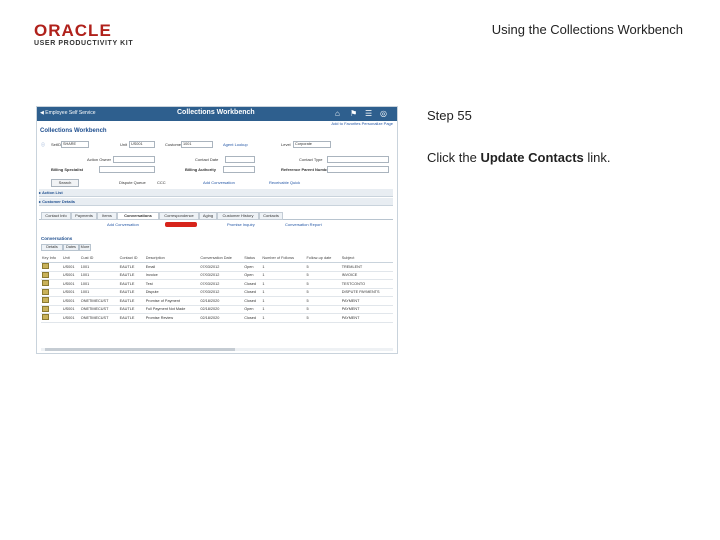 The width and height of the screenshot is (720, 540). What do you see at coordinates (366, 292) in the screenshot?
I see `table-cell: DISPUTE PAYMENTS` at bounding box center [366, 292].